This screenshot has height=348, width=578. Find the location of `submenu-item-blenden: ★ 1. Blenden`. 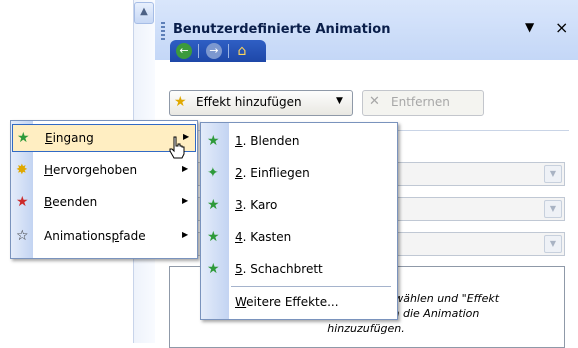

submenu-item-blenden: ★ 1. Blenden is located at coordinates (299, 141).